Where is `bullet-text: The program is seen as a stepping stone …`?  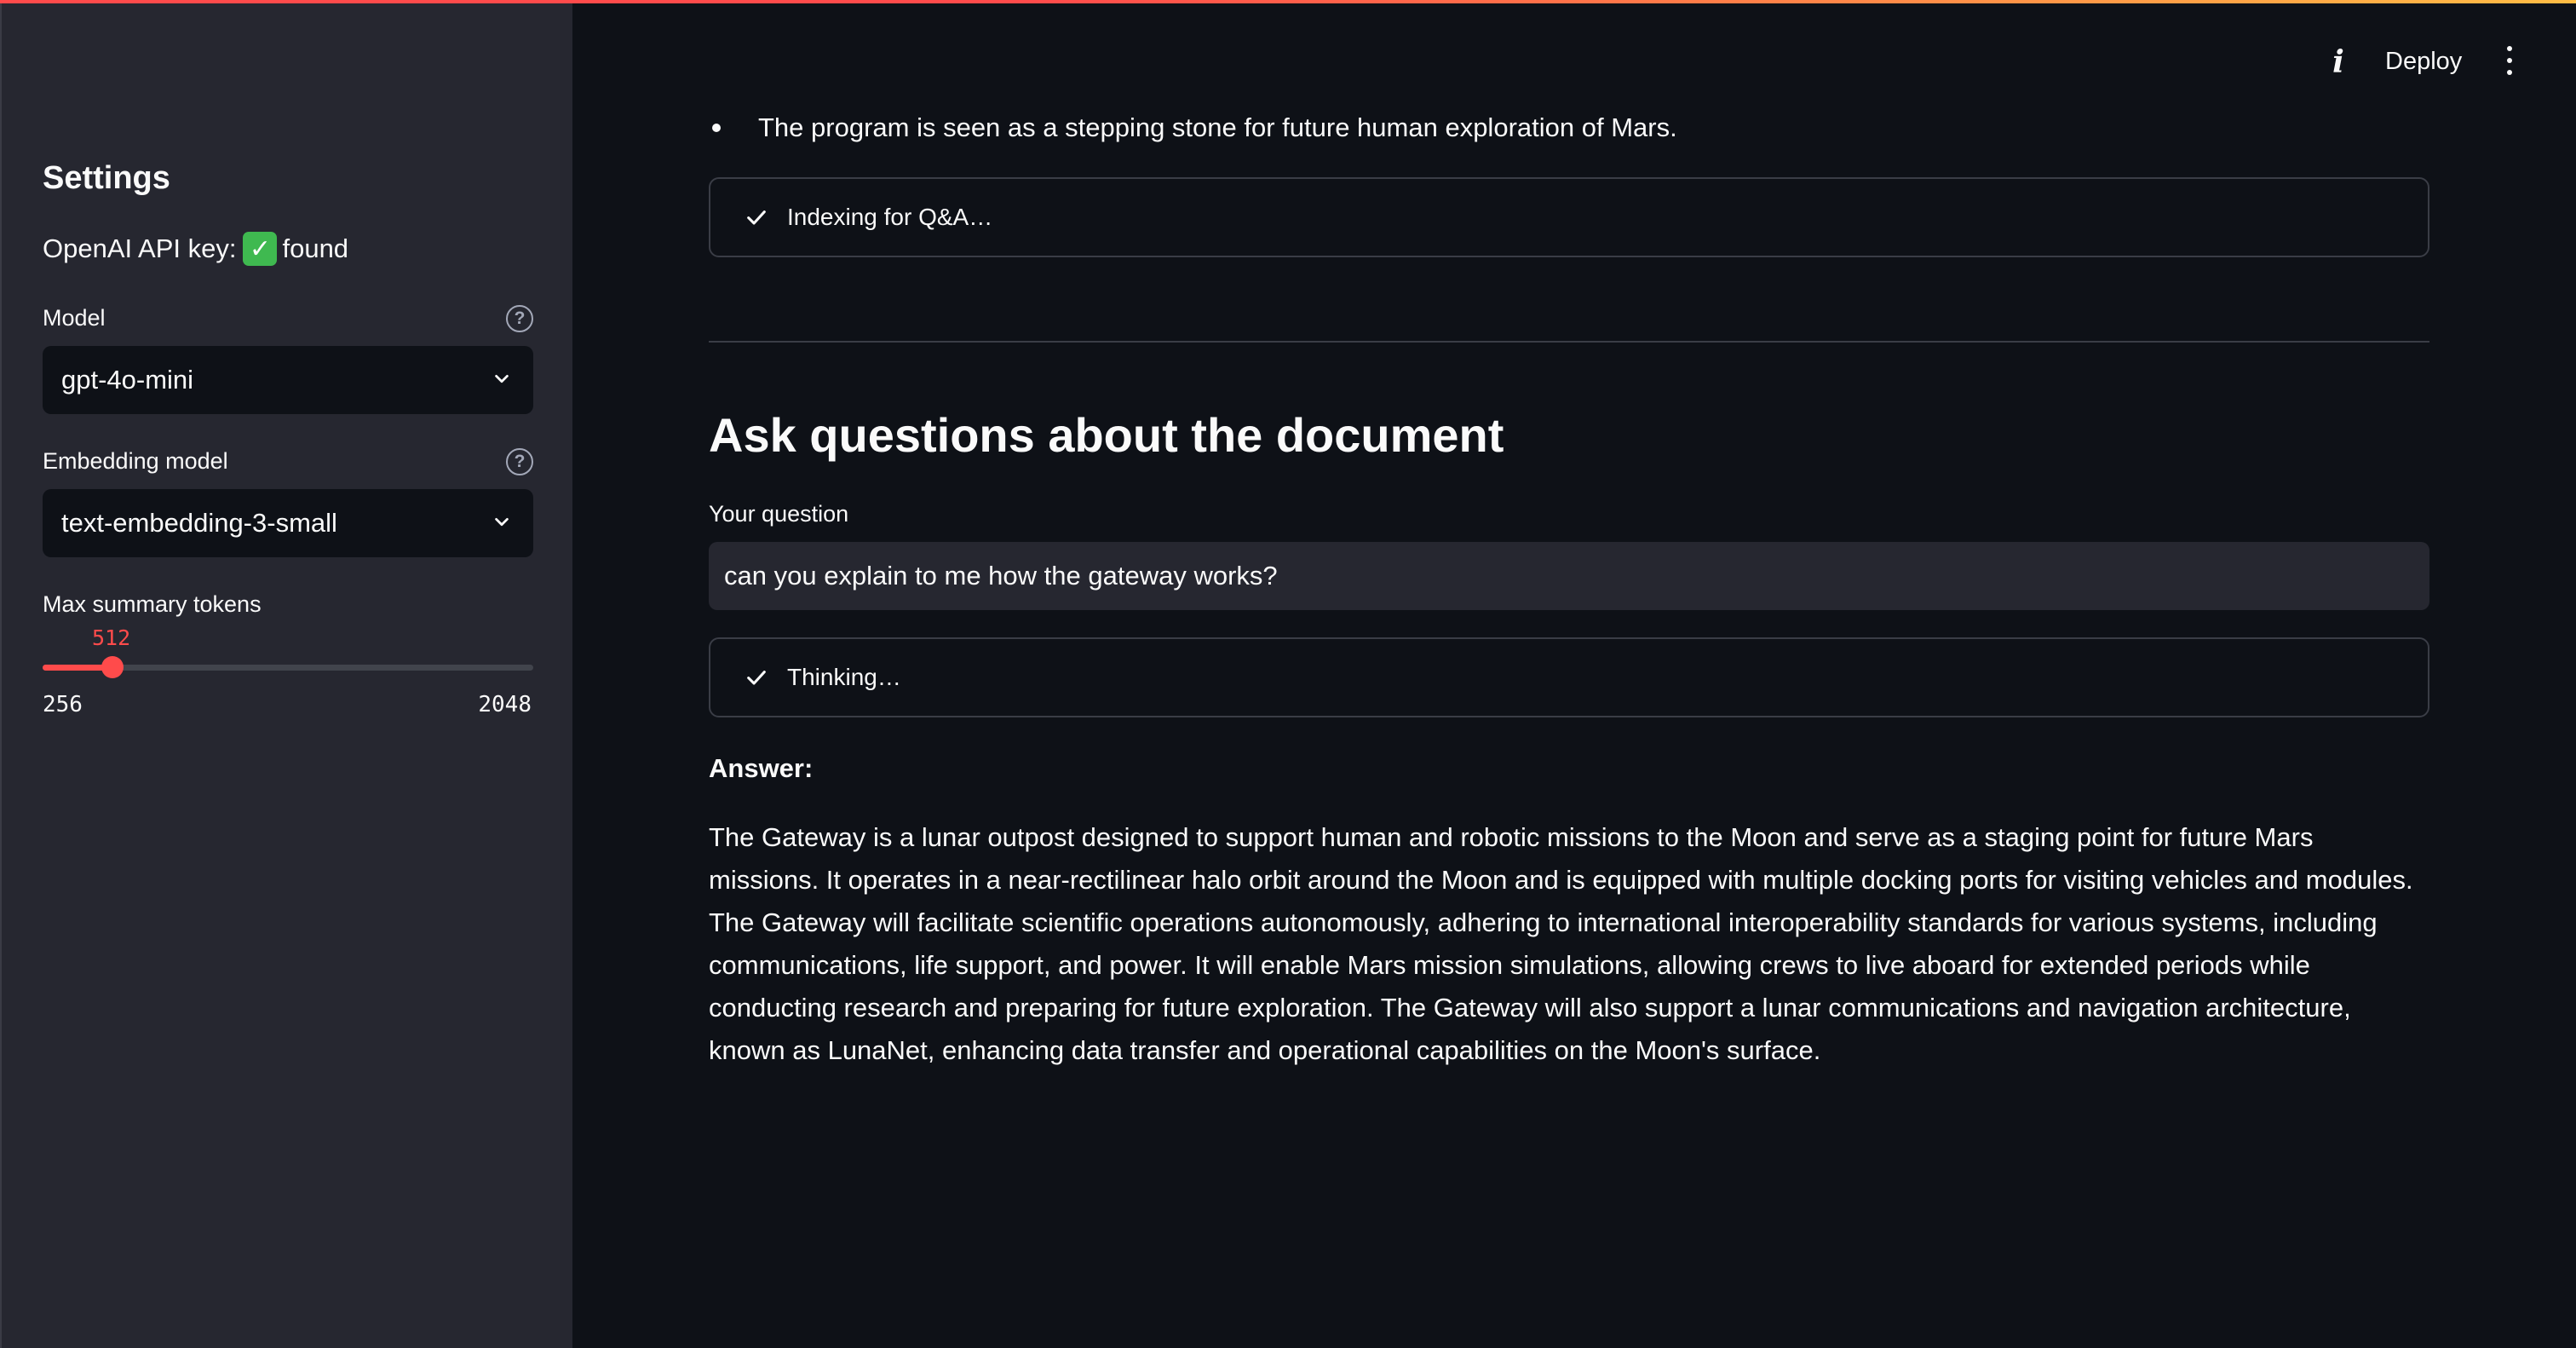
bullet-text: The program is seen as a stepping stone … is located at coordinates (1218, 127).